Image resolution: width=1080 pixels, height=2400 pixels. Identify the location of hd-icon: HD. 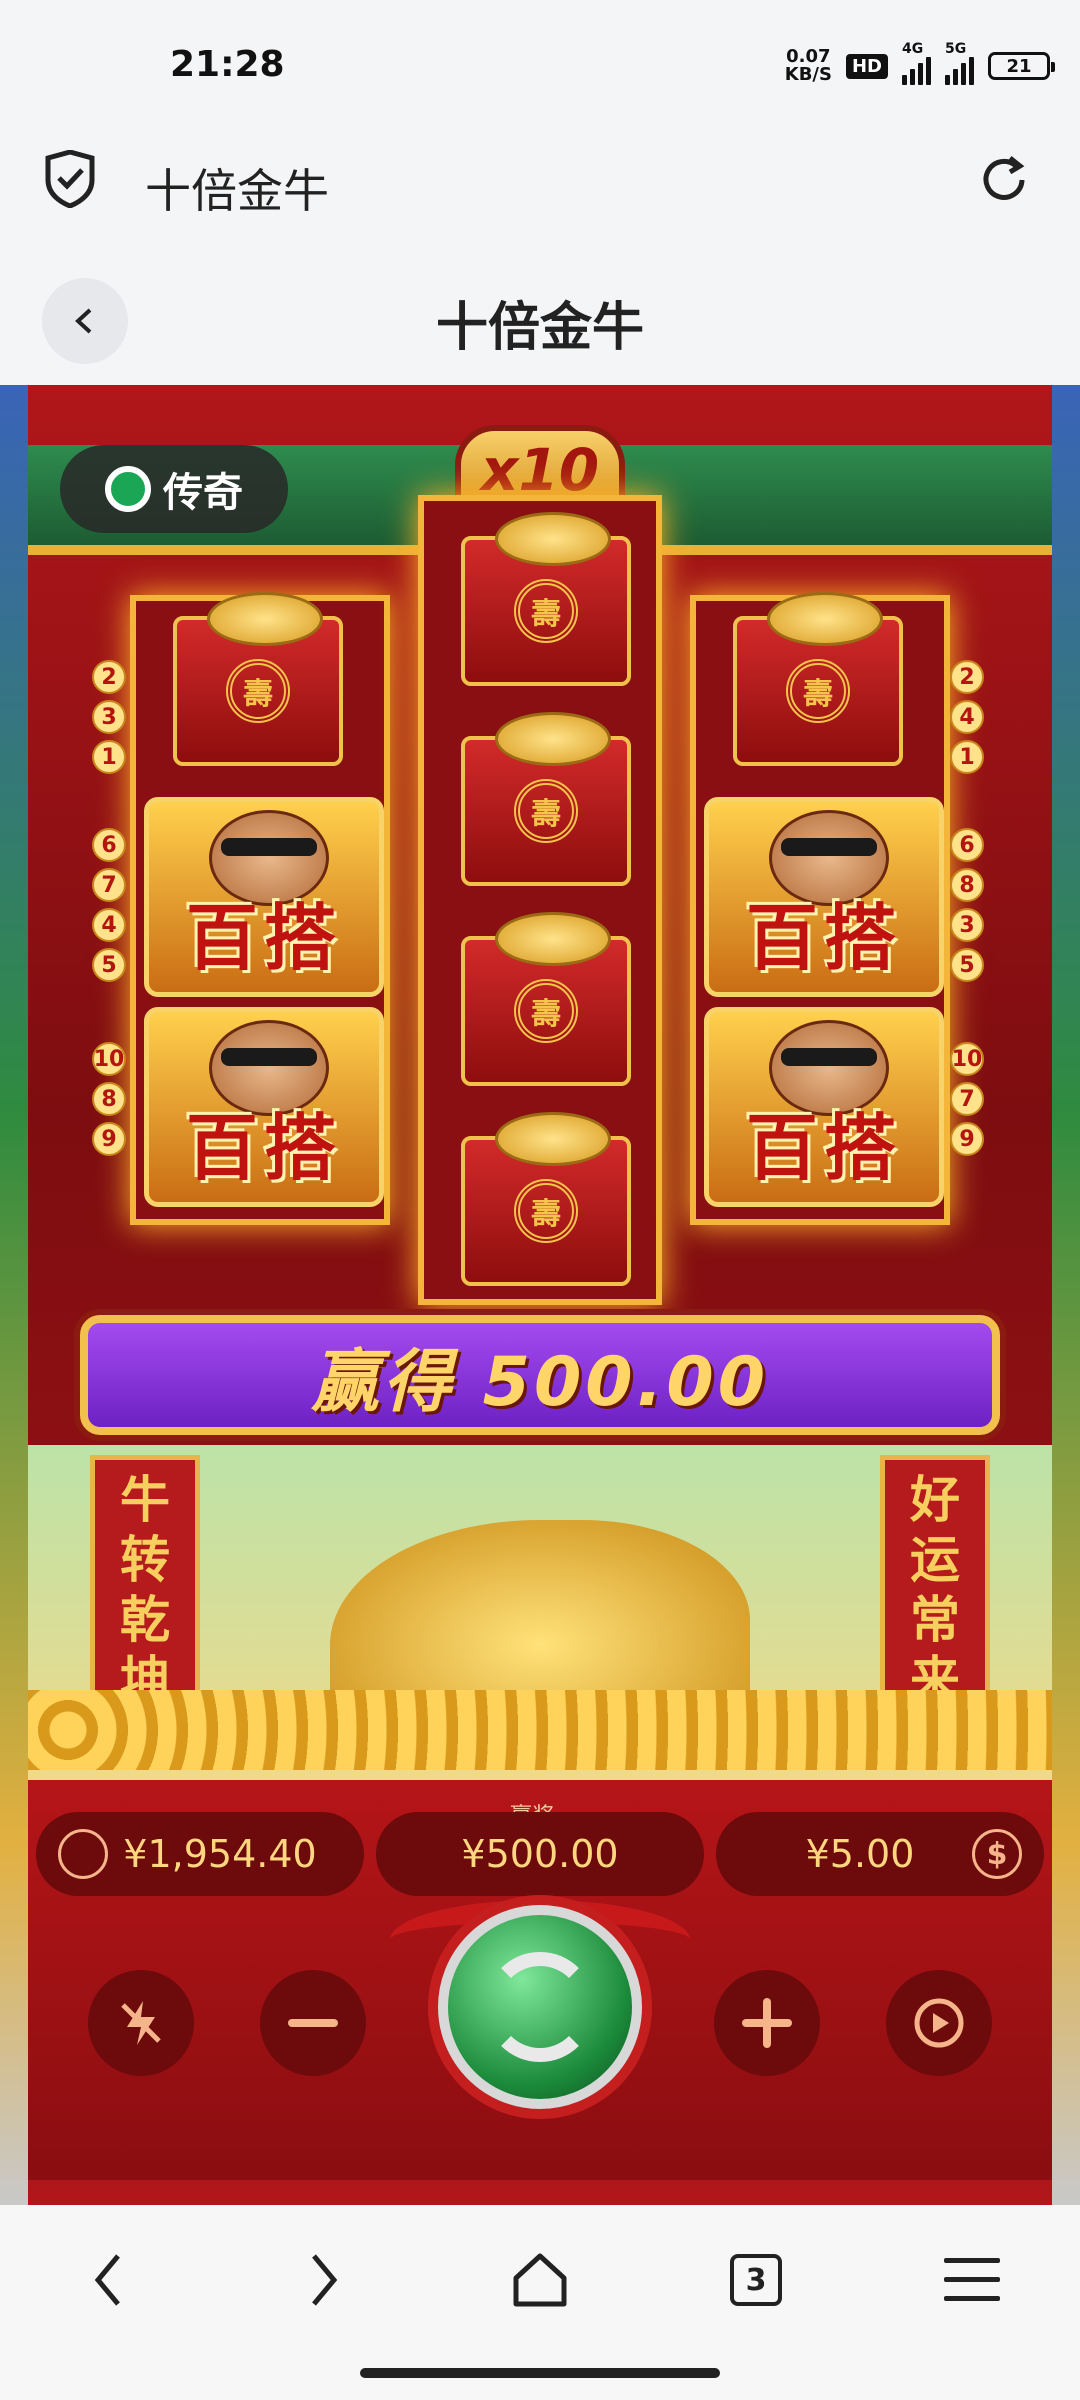
(866, 66).